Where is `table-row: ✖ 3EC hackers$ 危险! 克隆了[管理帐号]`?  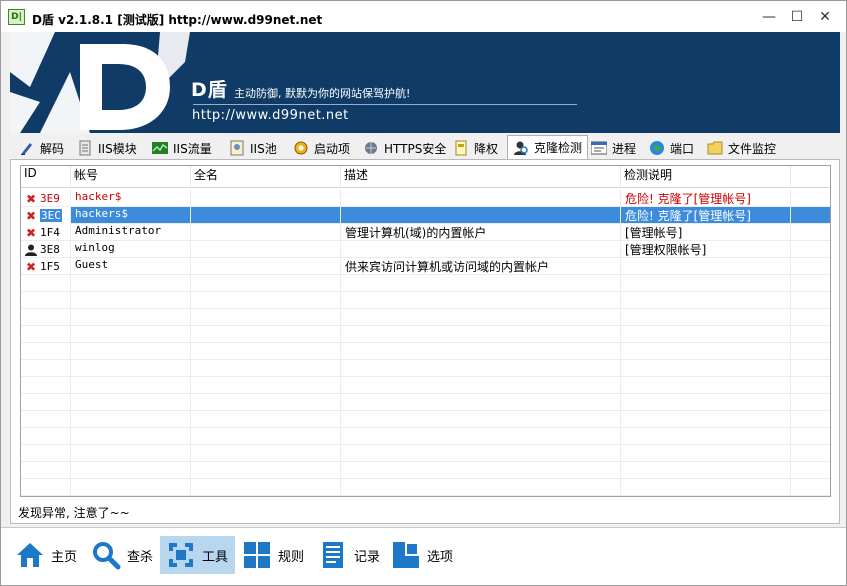 table-row: ✖ 3EC hackers$ 危险! 克隆了[管理帐号] is located at coordinates (425, 215).